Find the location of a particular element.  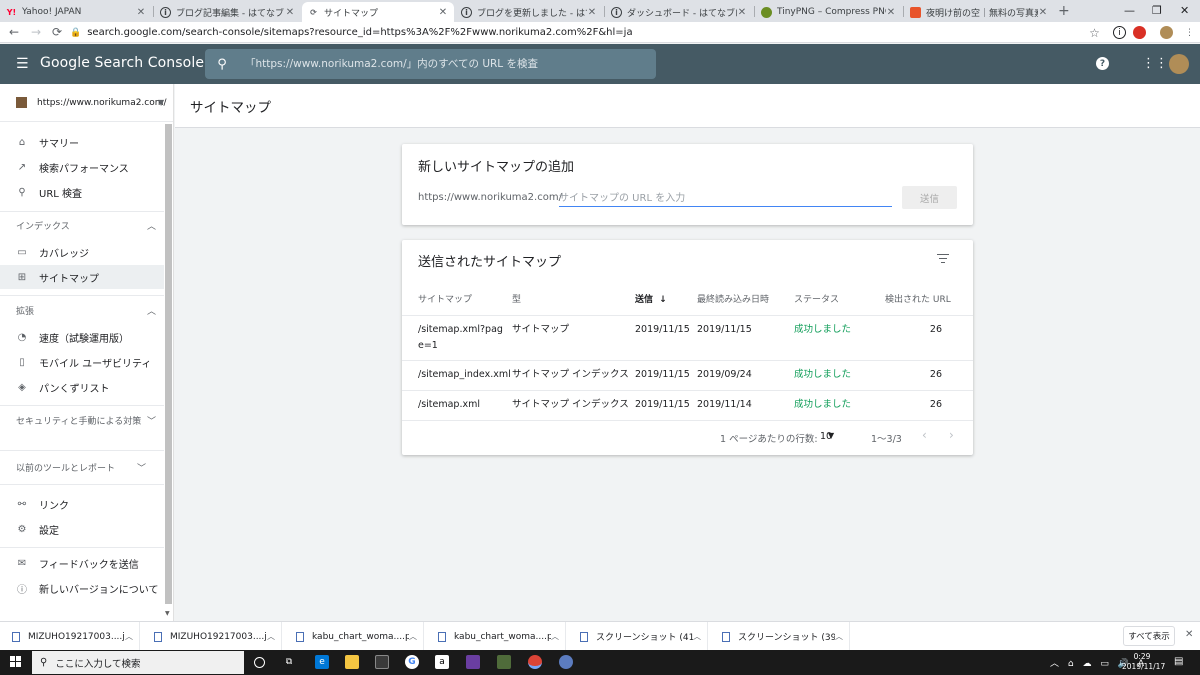

column-header-last-read: 最終読み込み日時 is located at coordinates (733, 298).